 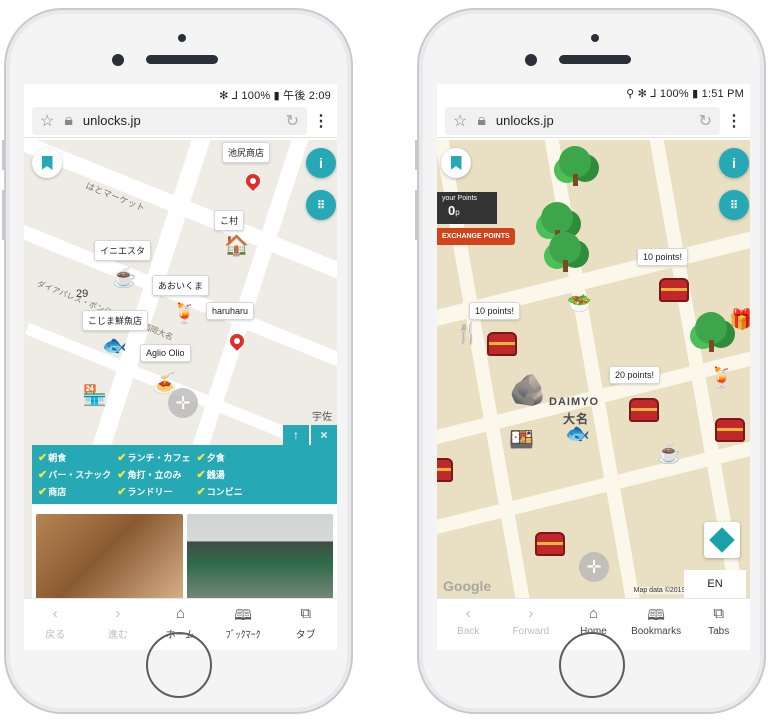 I want to click on filter-checkbox: ✔ランチ・カフェ, so click(x=153, y=457).